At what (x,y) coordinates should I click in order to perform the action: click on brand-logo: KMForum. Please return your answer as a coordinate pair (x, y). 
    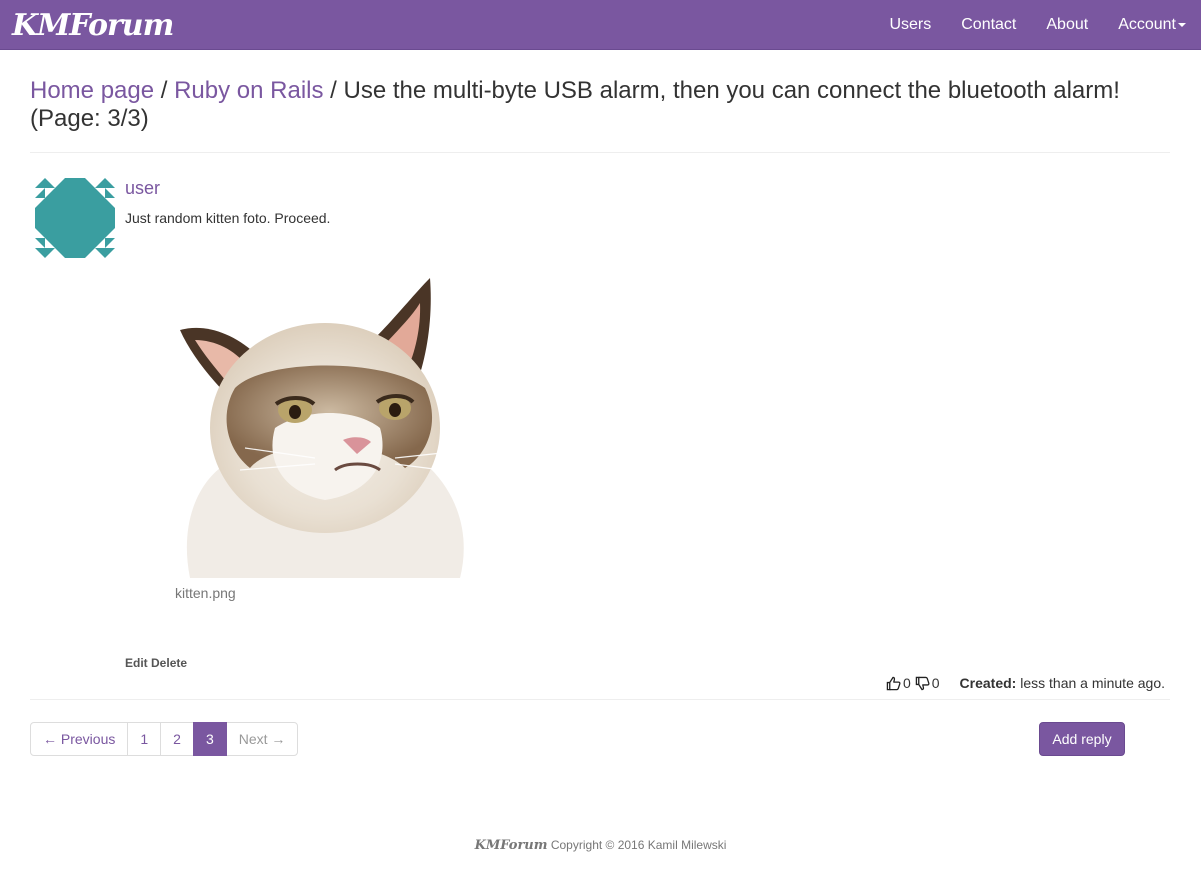
    Looking at the image, I should click on (93, 25).